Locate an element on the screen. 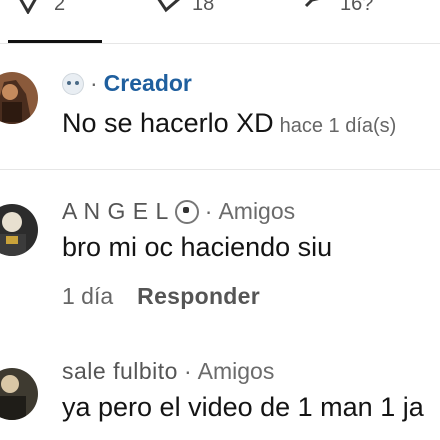 This screenshot has width=440, height=440. comment-text: ya pero el video de 1 man 1 ja is located at coordinates (243, 407).